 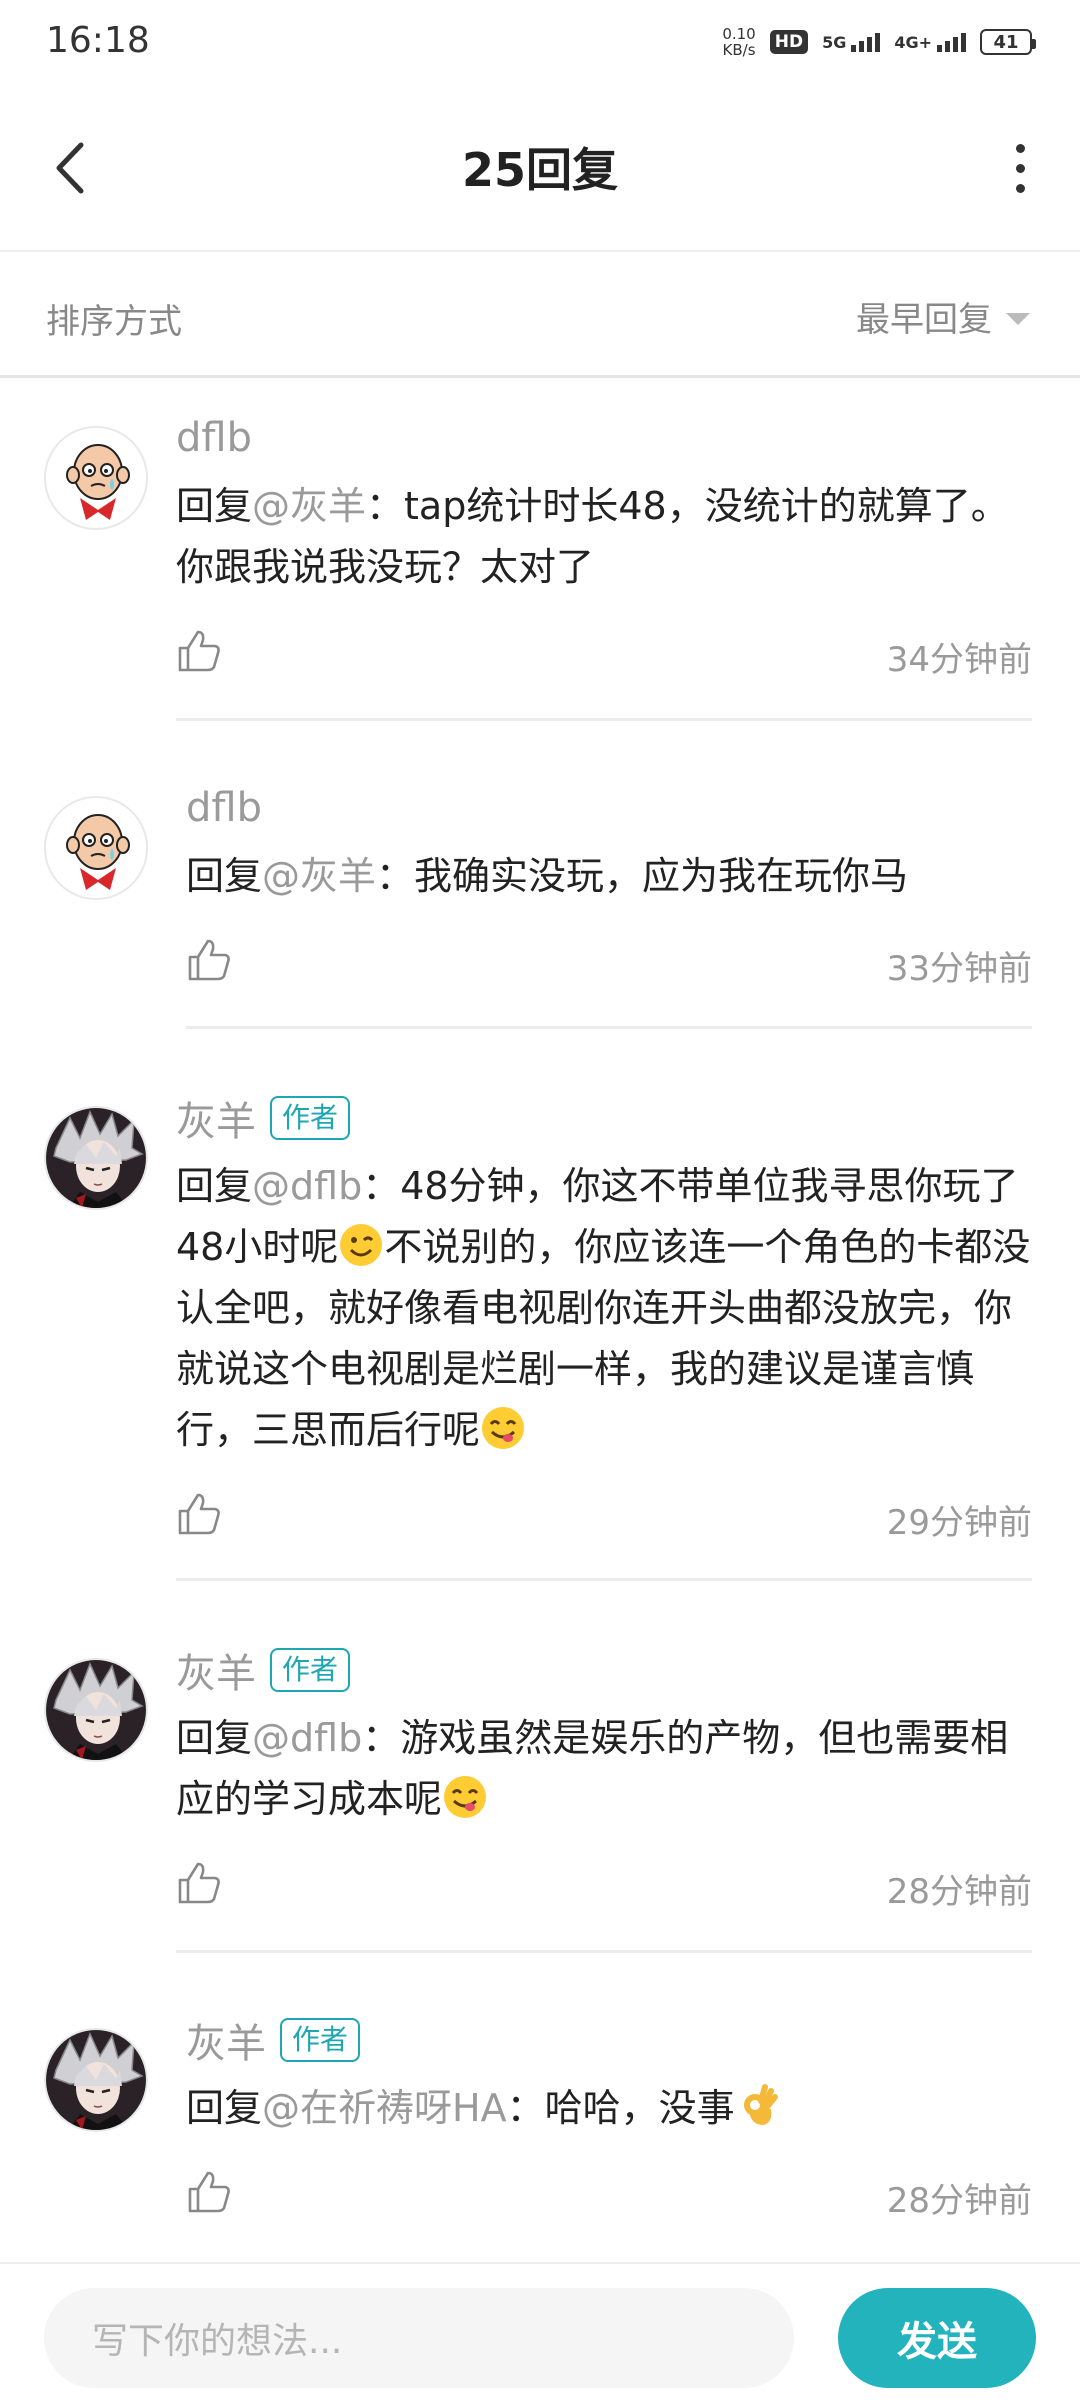 I want to click on ok-hand-emoji-icon, so click(x=760, y=2104).